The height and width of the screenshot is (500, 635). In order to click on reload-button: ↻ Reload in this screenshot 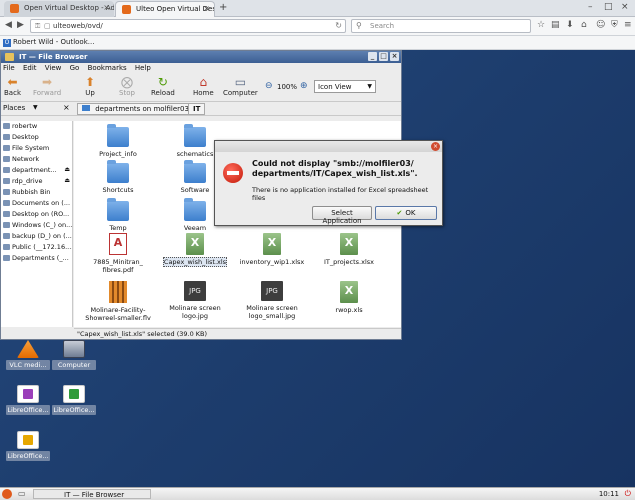, I will do `click(163, 86)`.